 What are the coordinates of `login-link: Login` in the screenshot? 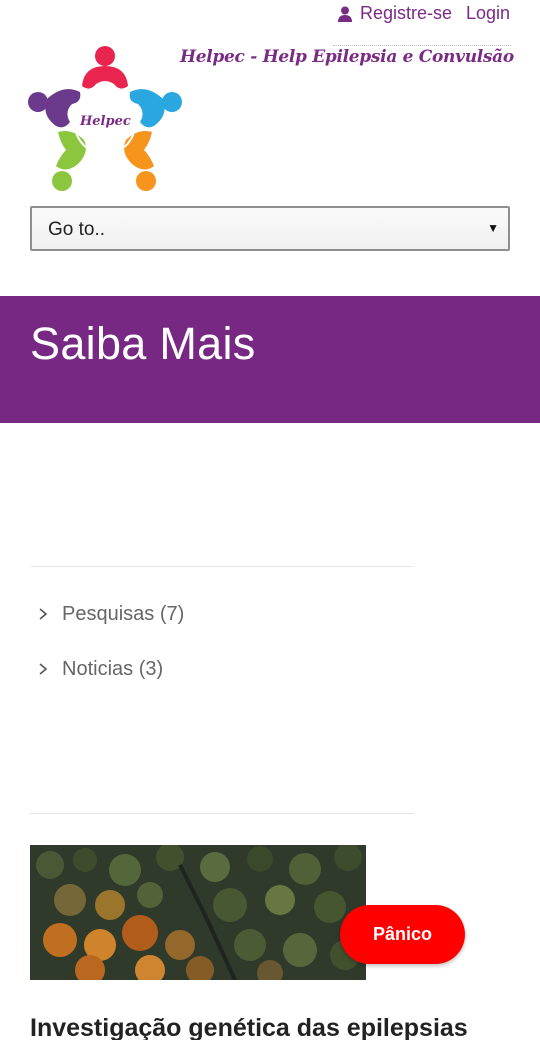 It's located at (488, 13).